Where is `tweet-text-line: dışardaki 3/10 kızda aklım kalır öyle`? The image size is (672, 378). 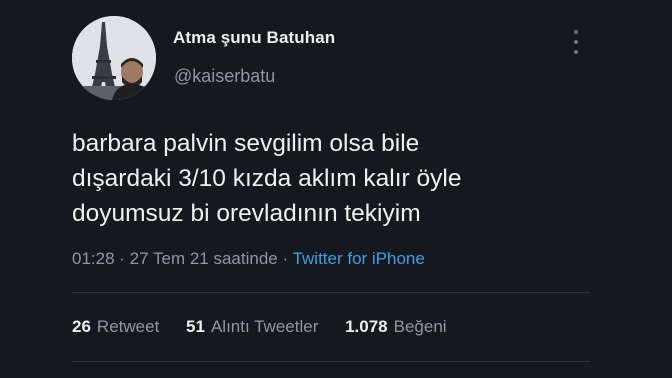 tweet-text-line: dışardaki 3/10 kızda aklım kalır öyle is located at coordinates (267, 178).